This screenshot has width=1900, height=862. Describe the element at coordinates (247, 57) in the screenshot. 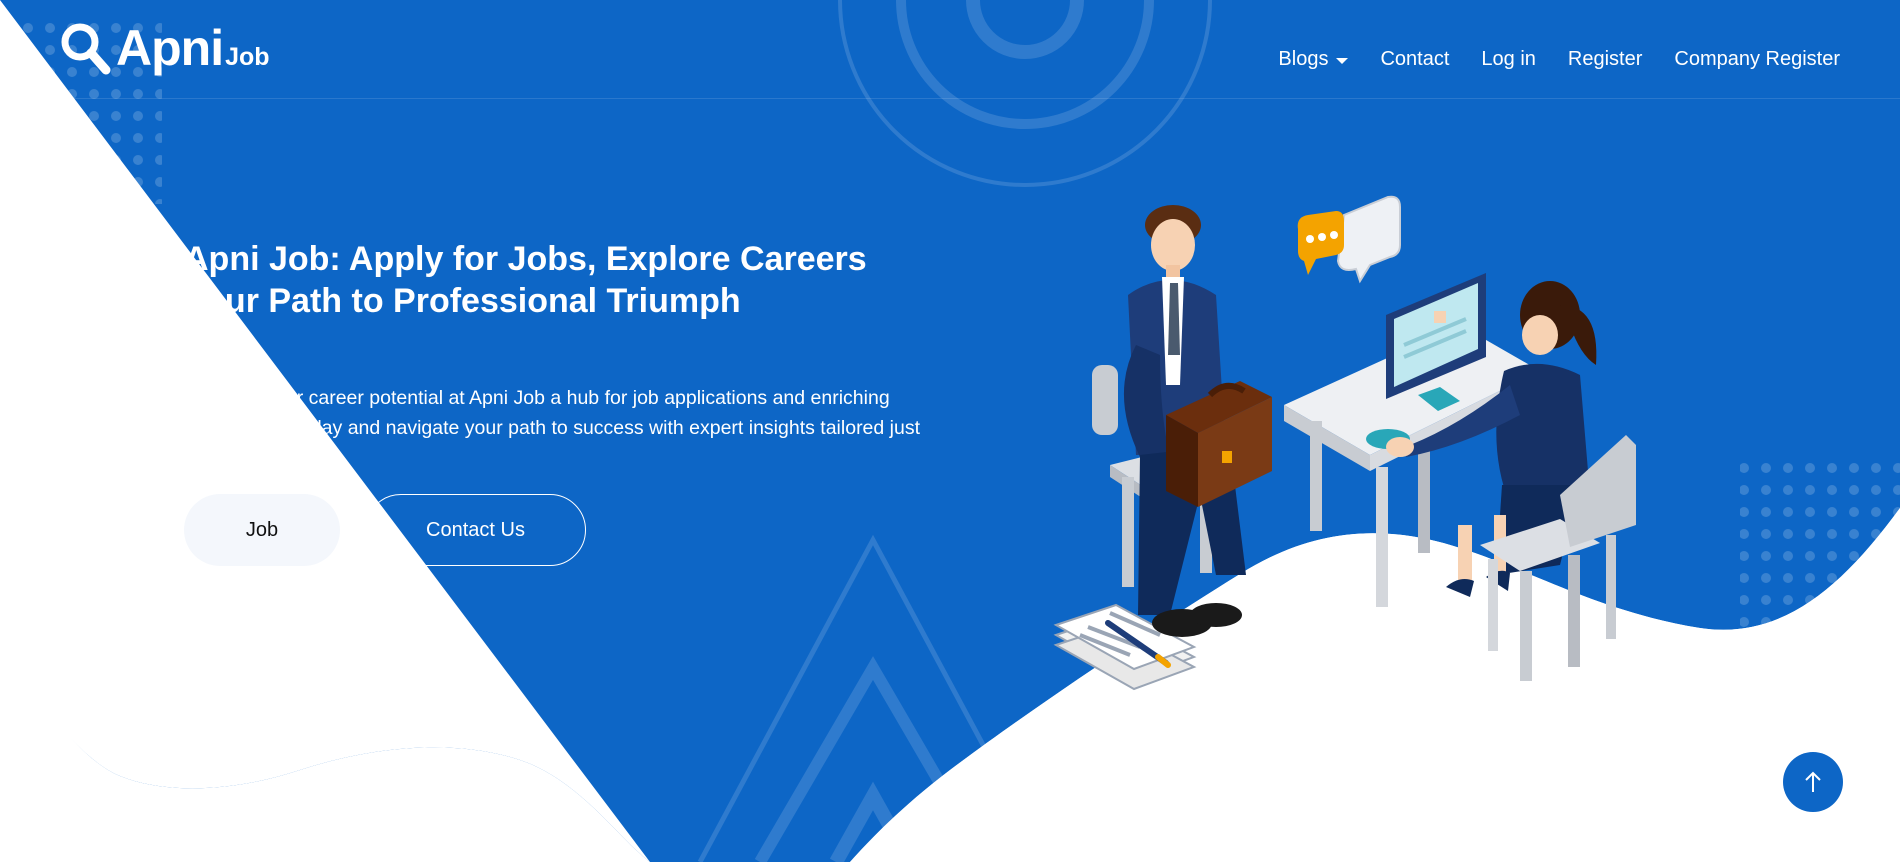

I see `logo-suffix: Job` at that location.